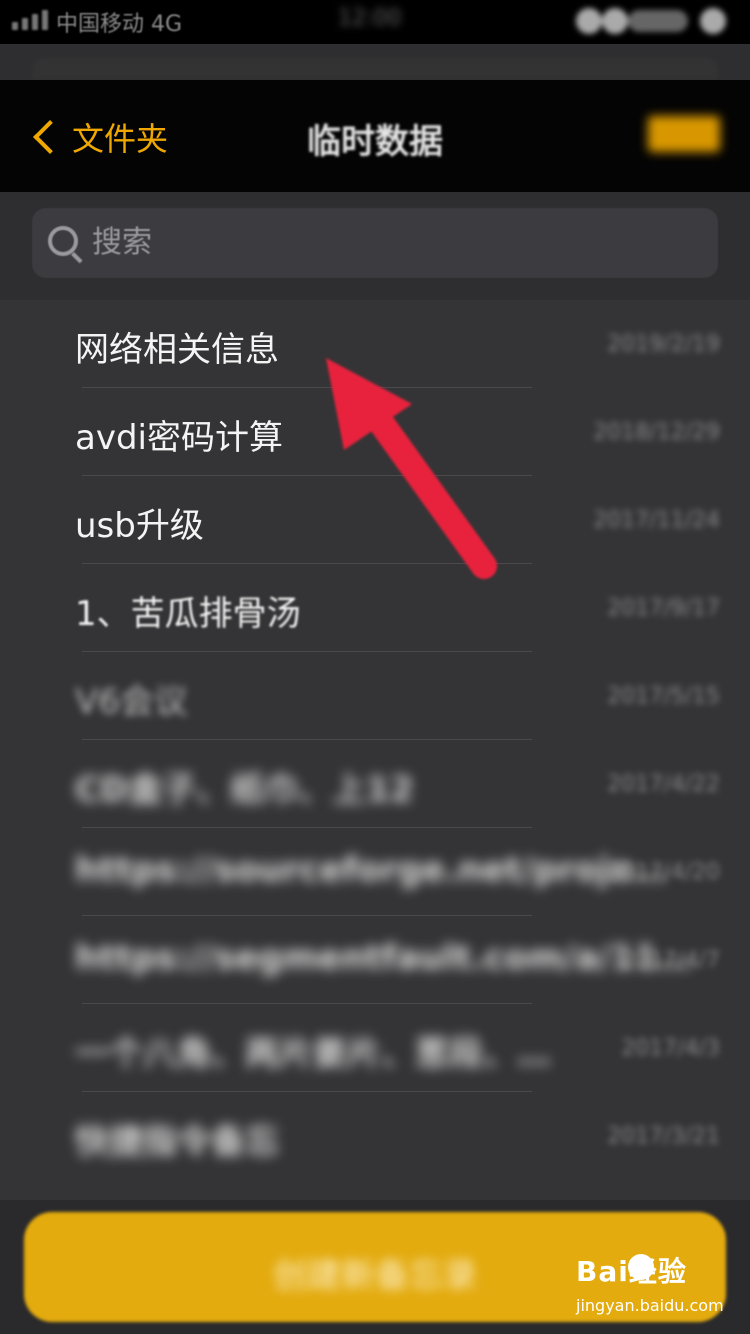 The height and width of the screenshot is (1334, 750). I want to click on list-item: usb升级 2017/11/24, so click(375, 520).